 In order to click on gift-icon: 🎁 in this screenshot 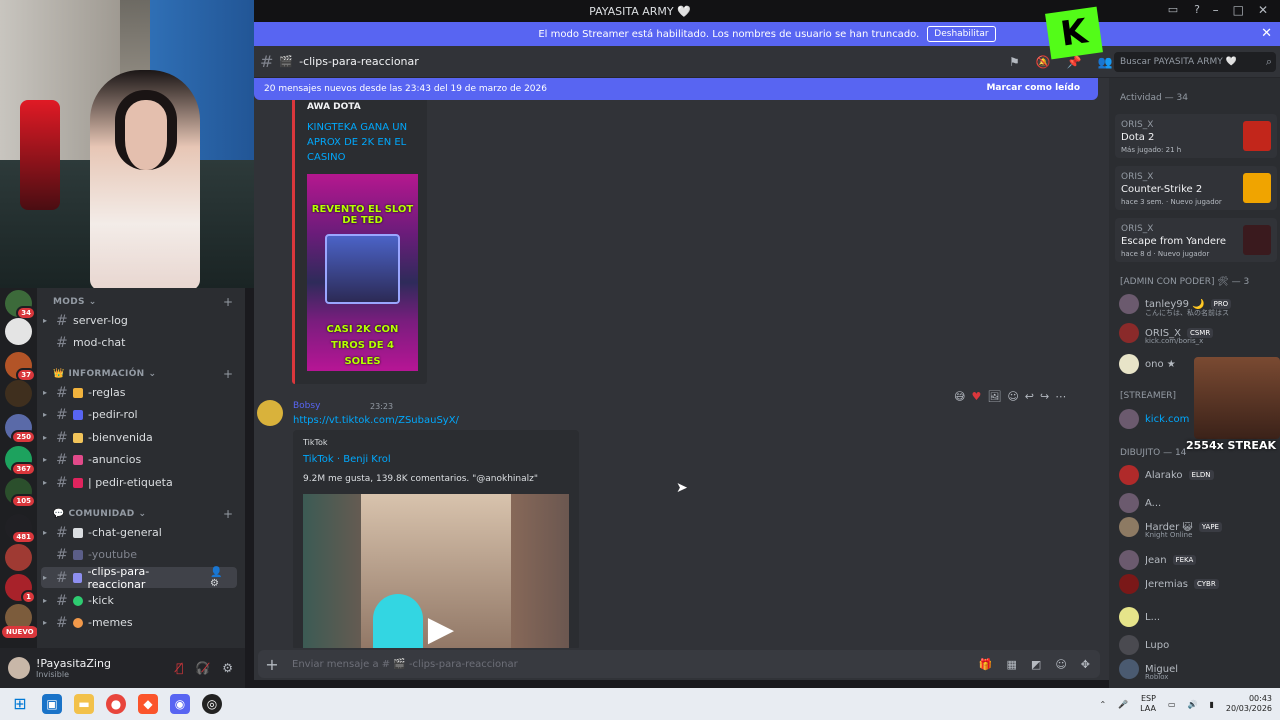, I will do `click(986, 664)`.